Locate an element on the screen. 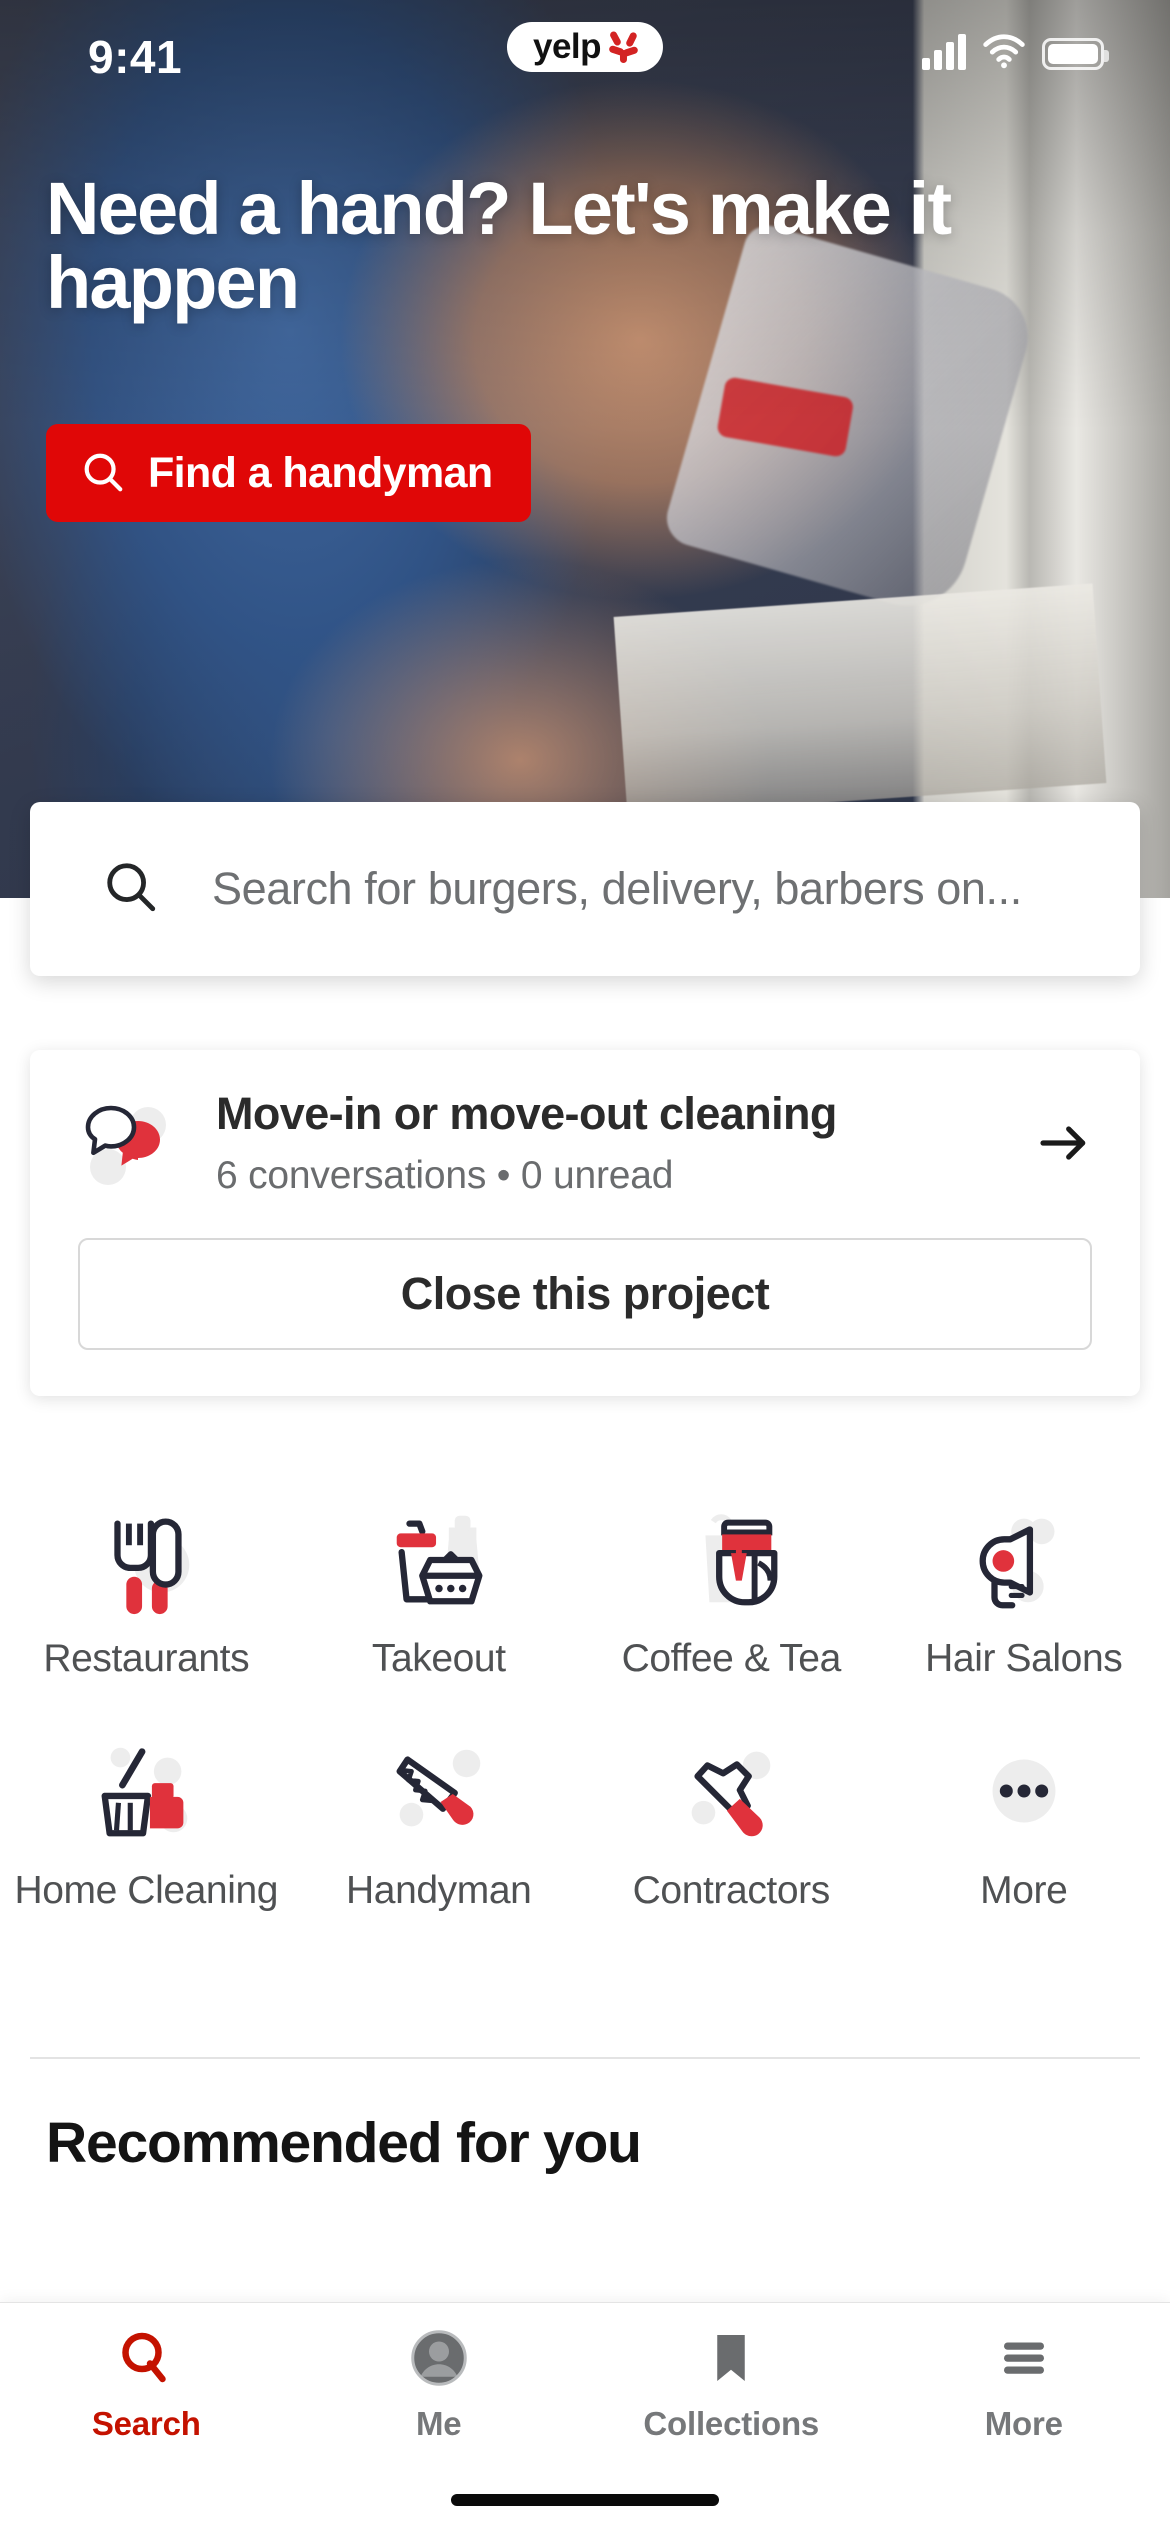  category-restaurants: Restaurants is located at coordinates (146, 1585).